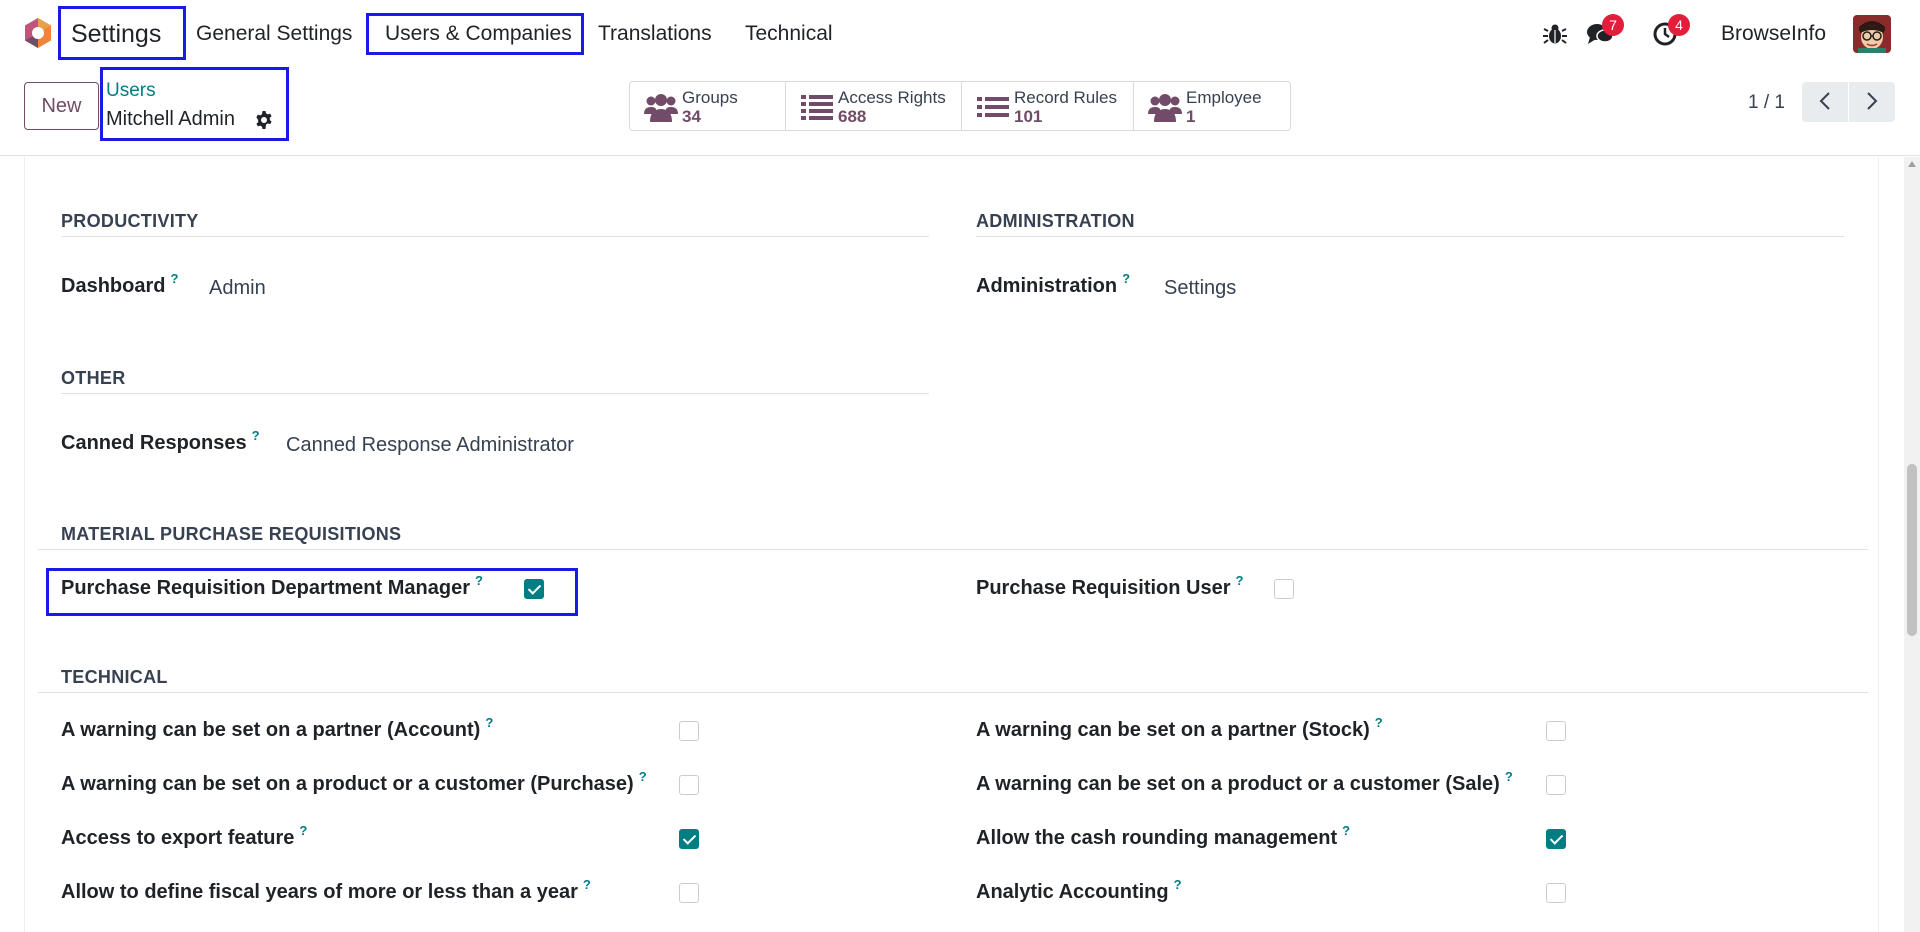 This screenshot has width=1920, height=932. Describe the element at coordinates (1284, 589) in the screenshot. I see `checkbox-purchase-user` at that location.